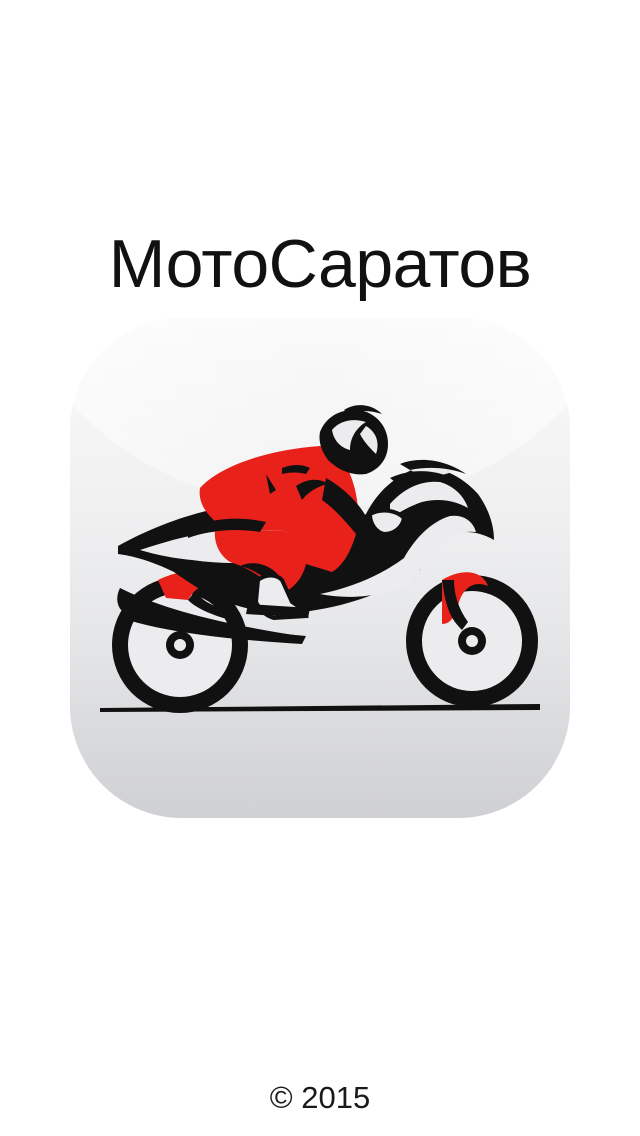 This screenshot has height=1136, width=640. I want to click on app-title: МотоСаратов, so click(320, 264).